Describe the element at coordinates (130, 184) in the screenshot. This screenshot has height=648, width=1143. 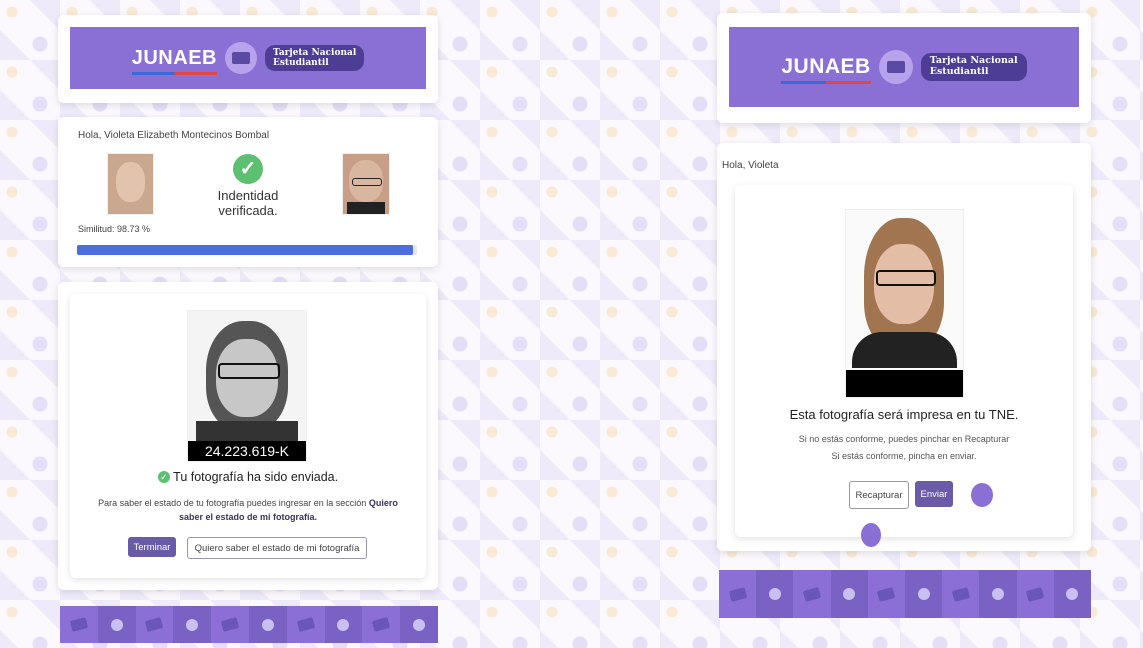
I see `id-photo-thumbnail` at that location.